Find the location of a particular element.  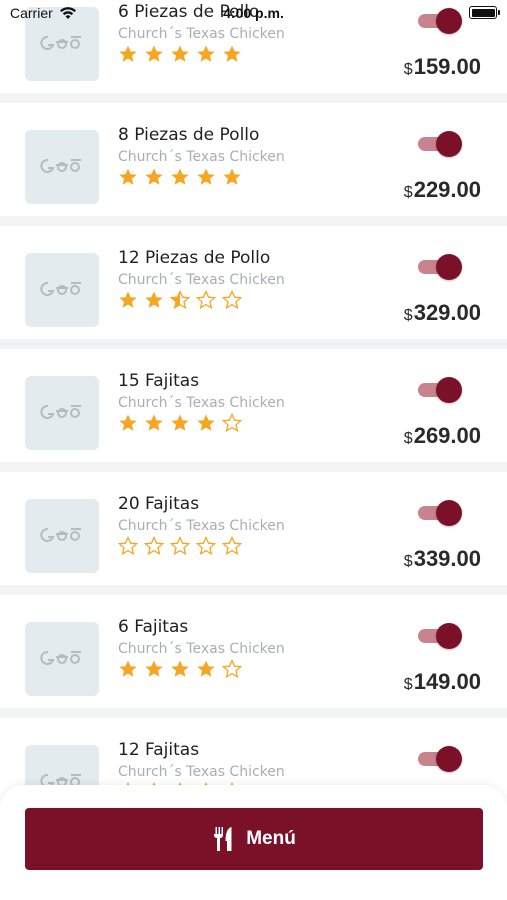

product-card: 6 Fajitas Church´s Texas Chicken $149.00 is located at coordinates (253, 651).